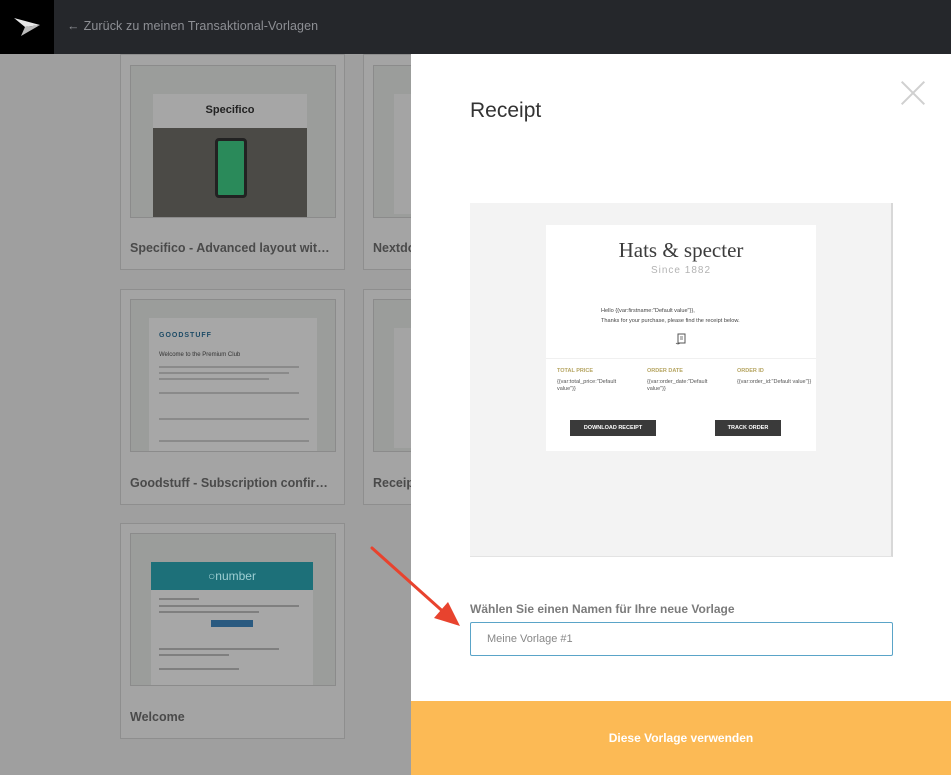 Image resolution: width=951 pixels, height=775 pixels. I want to click on panel-title: Receipt, so click(506, 110).